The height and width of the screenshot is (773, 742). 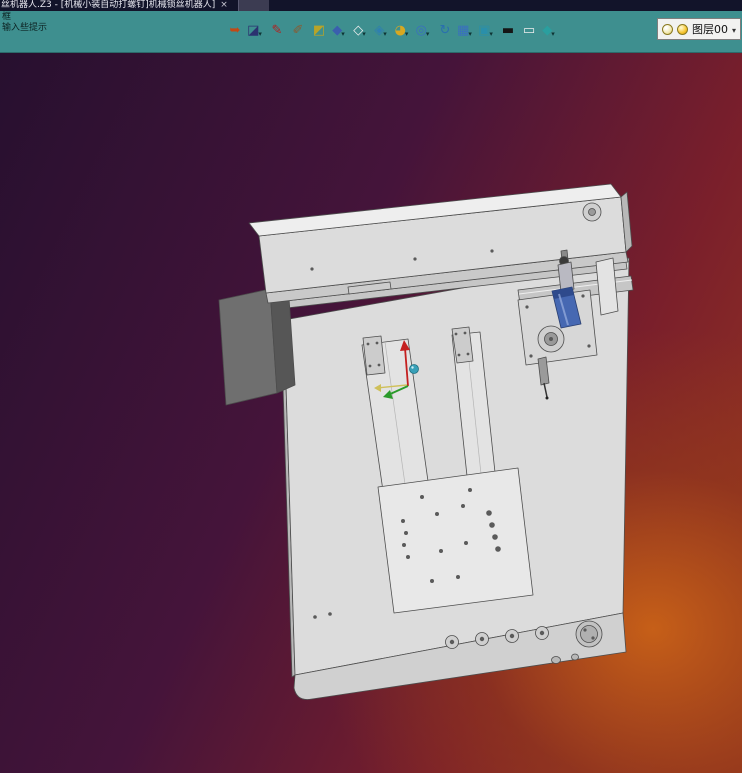 What do you see at coordinates (319, 30) in the screenshot?
I see `cube-yellow-icon: ◩ ▾` at bounding box center [319, 30].